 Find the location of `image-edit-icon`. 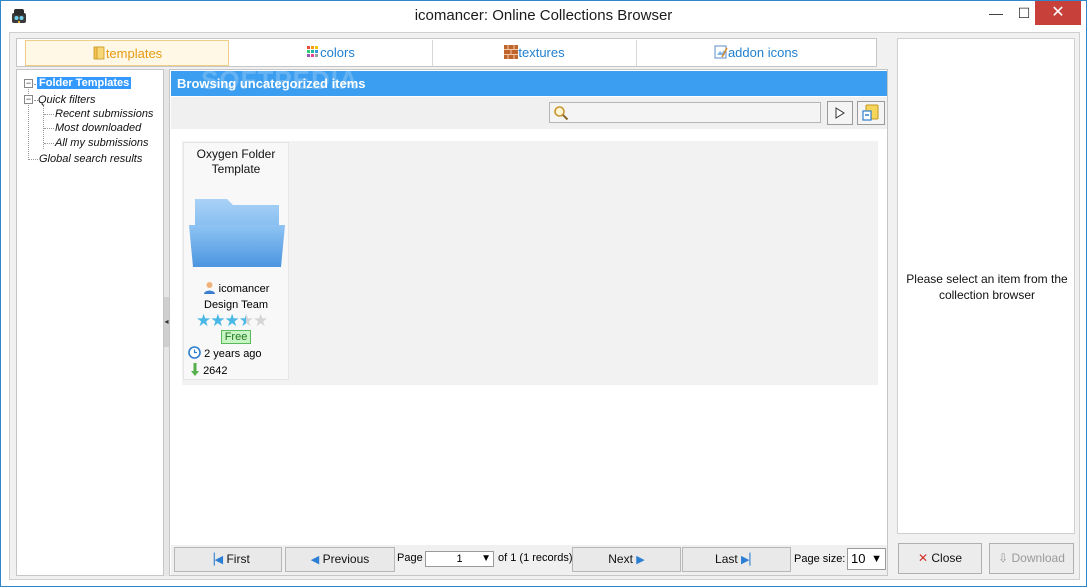

image-edit-icon is located at coordinates (721, 52).